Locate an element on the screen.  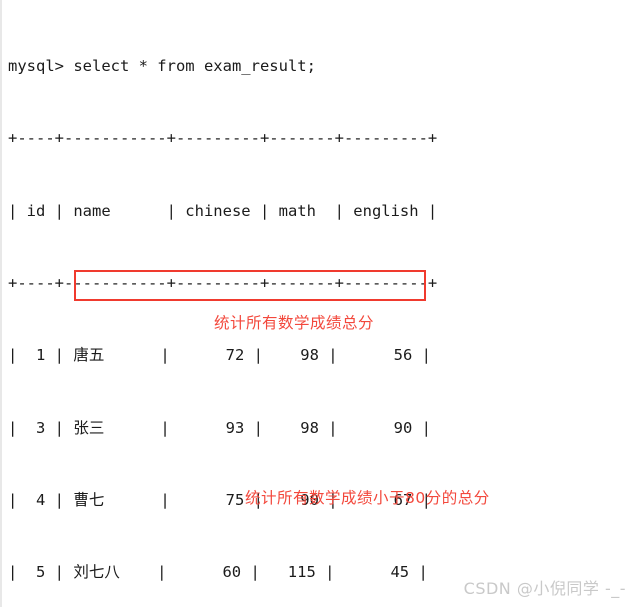
table-row: | 3 | 张三 | 93 | 98 | 90 | is located at coordinates (219, 427).